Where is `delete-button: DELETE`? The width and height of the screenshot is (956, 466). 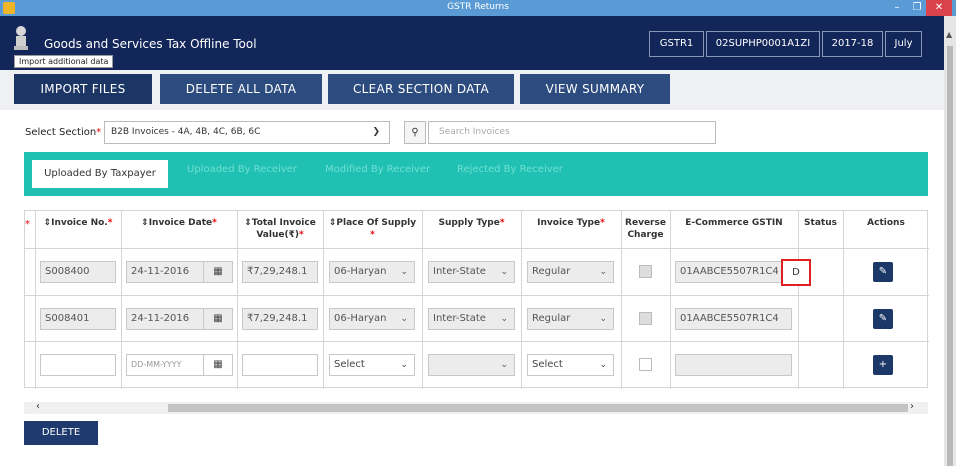
delete-button: DELETE is located at coordinates (61, 433).